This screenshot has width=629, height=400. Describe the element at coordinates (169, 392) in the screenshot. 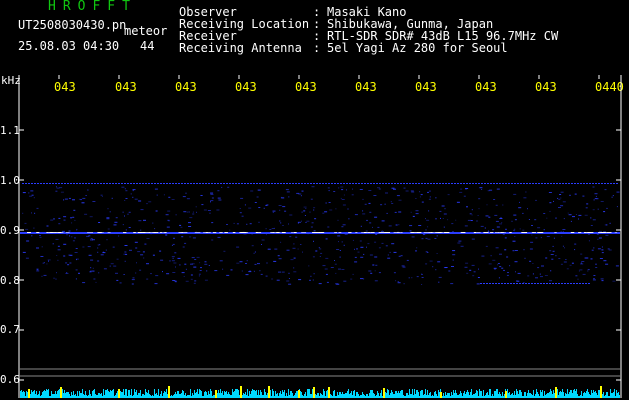

I see `meteor-peak` at that location.